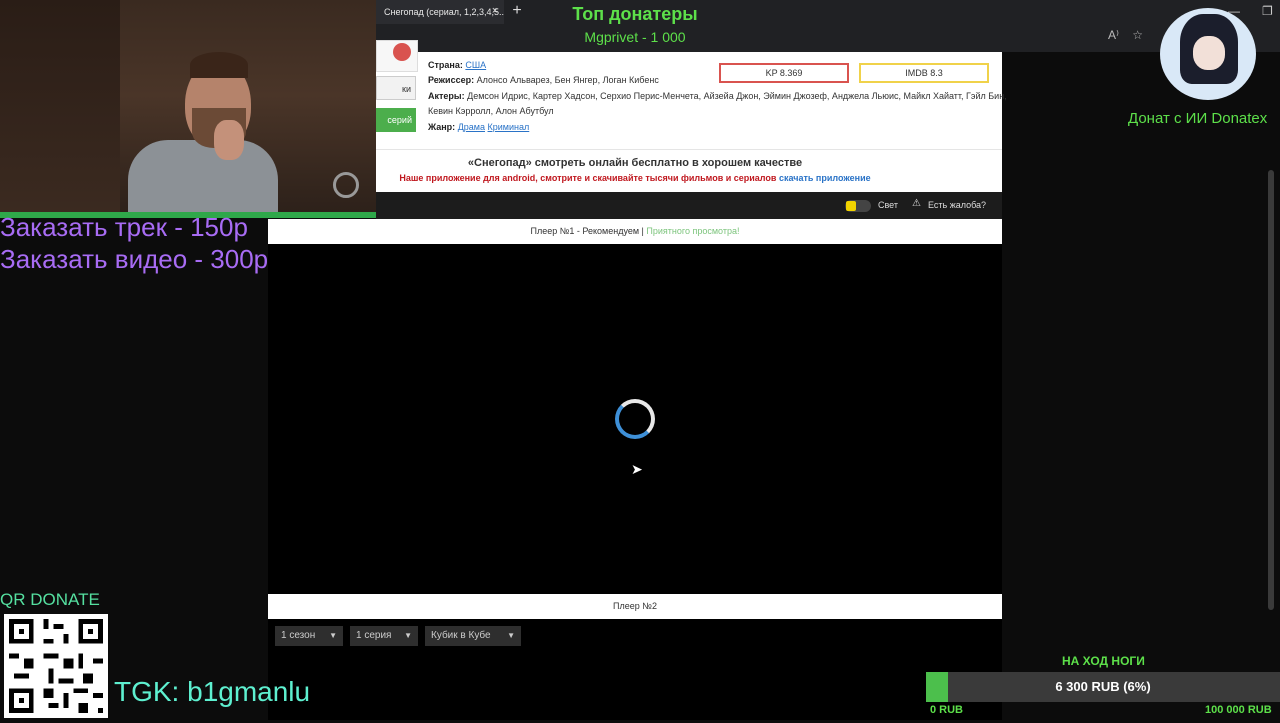 The width and height of the screenshot is (1280, 723). What do you see at coordinates (396, 120) in the screenshot?
I see `series-button: серий` at bounding box center [396, 120].